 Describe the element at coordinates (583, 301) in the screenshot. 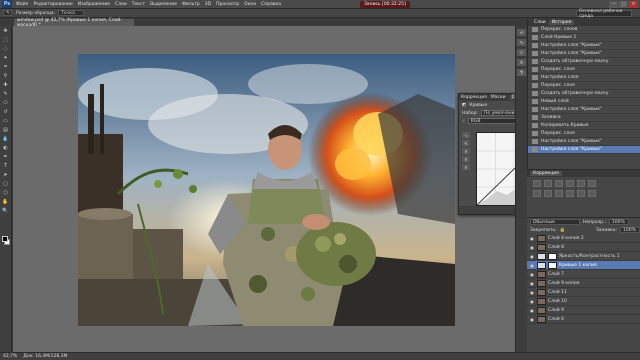

I see `layer-row: ● Слой 10` at that location.